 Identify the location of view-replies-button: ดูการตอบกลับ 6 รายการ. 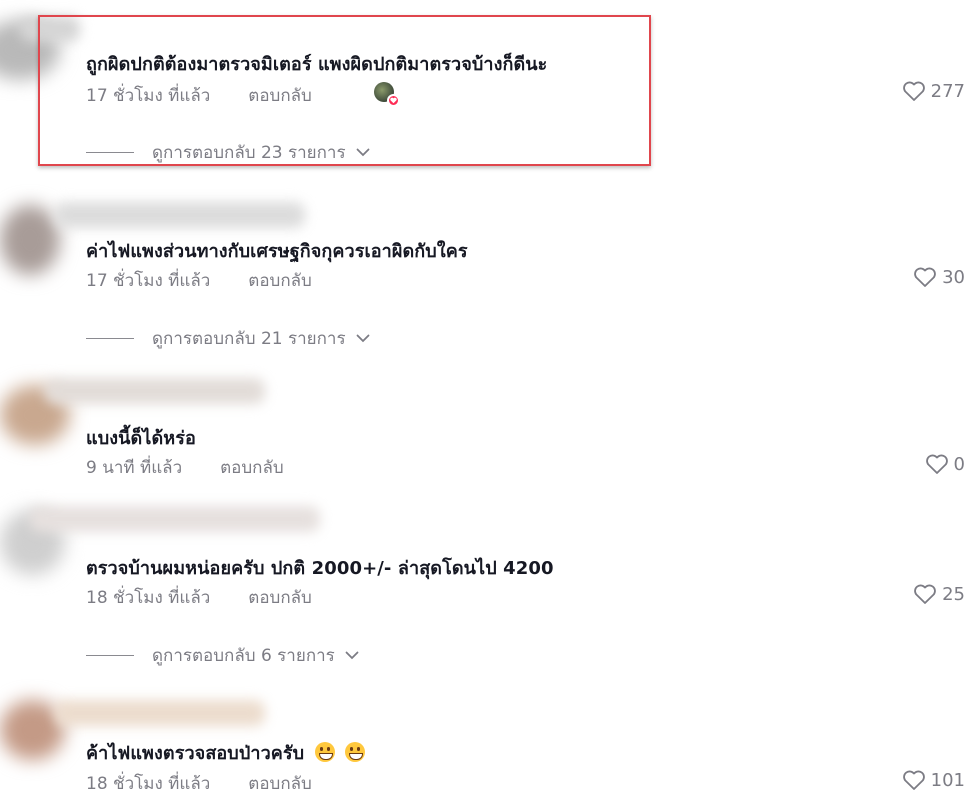
(222, 655).